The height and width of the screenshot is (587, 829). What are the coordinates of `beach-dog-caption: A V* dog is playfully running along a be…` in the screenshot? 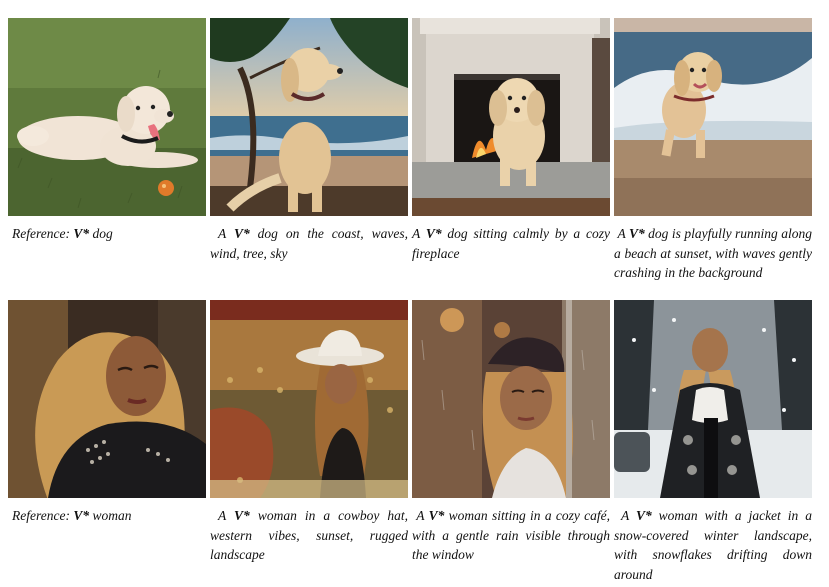 It's located at (713, 253).